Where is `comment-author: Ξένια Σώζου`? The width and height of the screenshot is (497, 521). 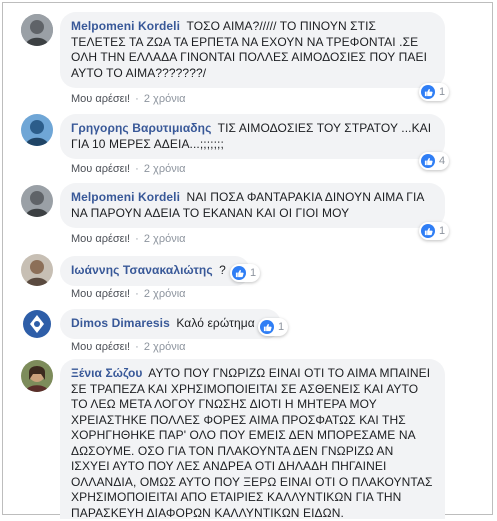 comment-author: Ξένια Σώζου is located at coordinates (106, 373).